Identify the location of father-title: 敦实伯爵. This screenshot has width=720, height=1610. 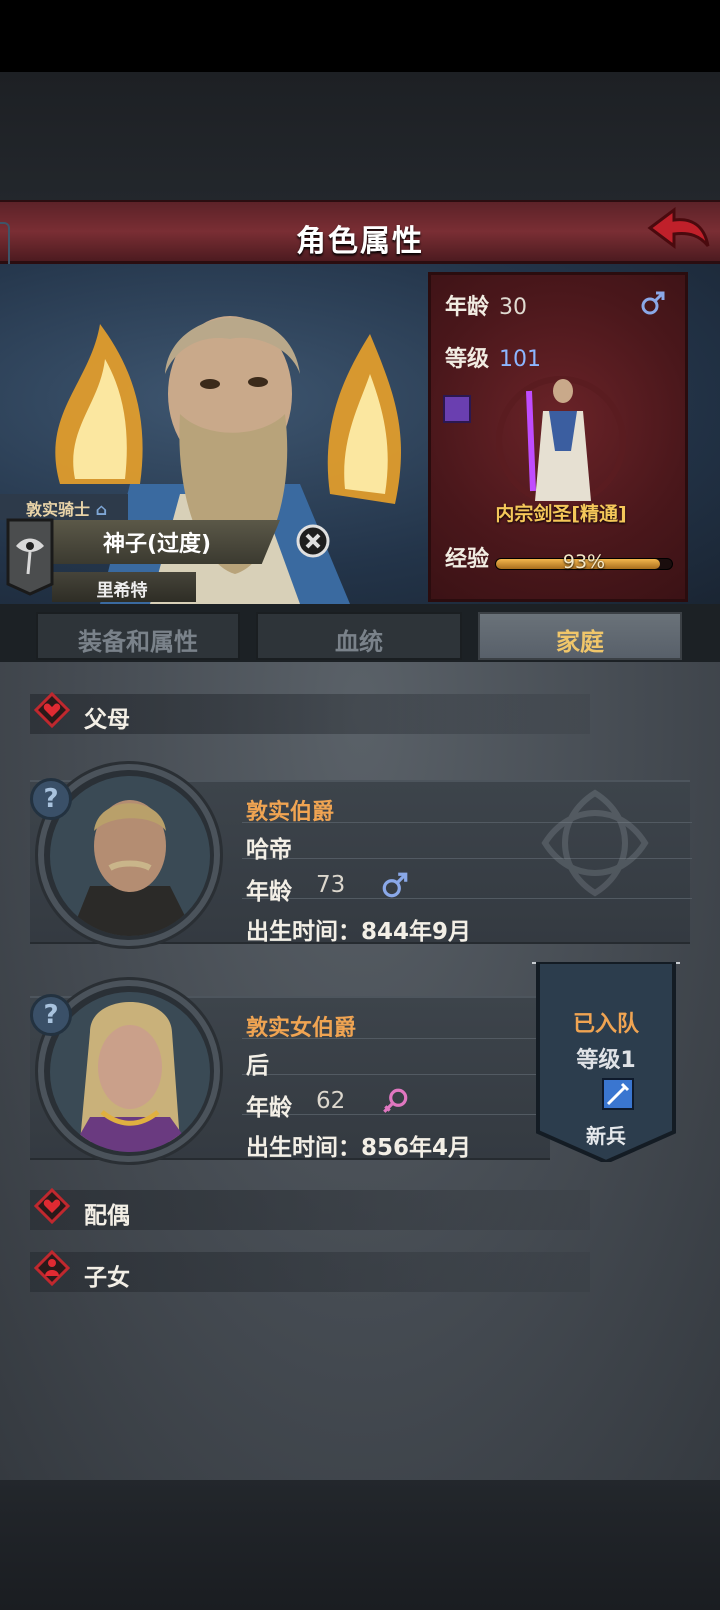
(290, 812).